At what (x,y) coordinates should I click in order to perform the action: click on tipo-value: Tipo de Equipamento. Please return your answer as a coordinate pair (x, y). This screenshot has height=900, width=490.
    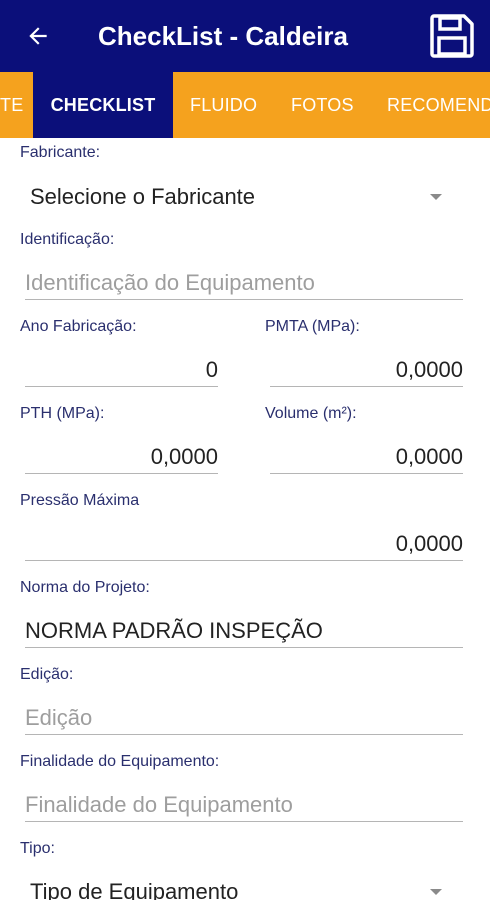
    Looking at the image, I should click on (134, 889).